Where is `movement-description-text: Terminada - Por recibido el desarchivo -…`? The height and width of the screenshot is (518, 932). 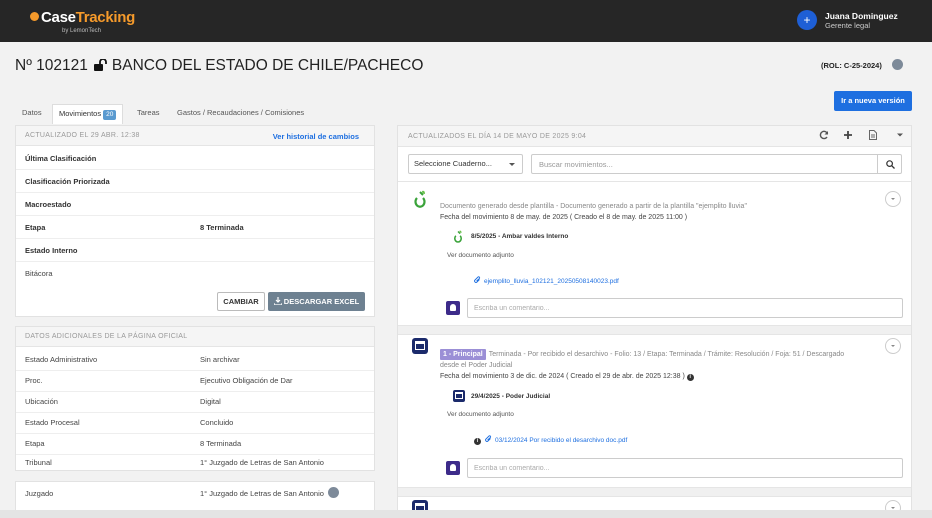
movement-description-text: Terminada - Por recibido el desarchivo -… is located at coordinates (666, 354).